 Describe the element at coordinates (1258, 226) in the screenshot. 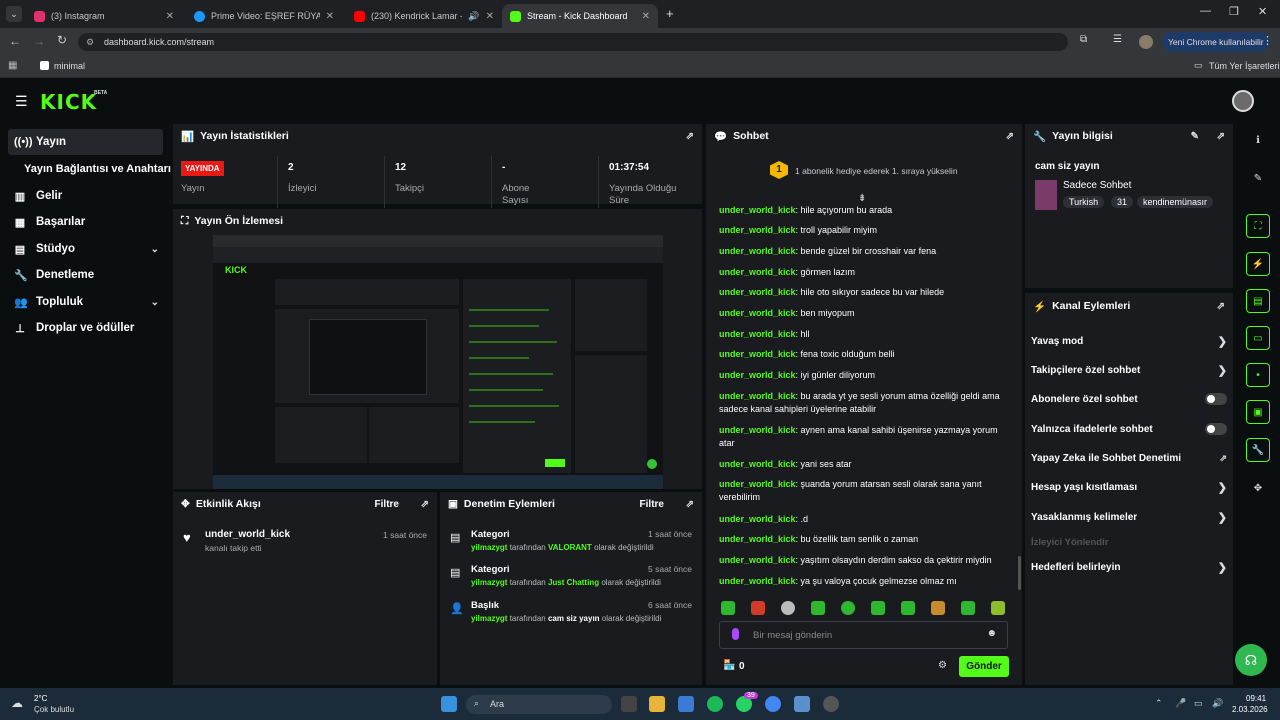

I see `screen-icon: ⛶` at that location.